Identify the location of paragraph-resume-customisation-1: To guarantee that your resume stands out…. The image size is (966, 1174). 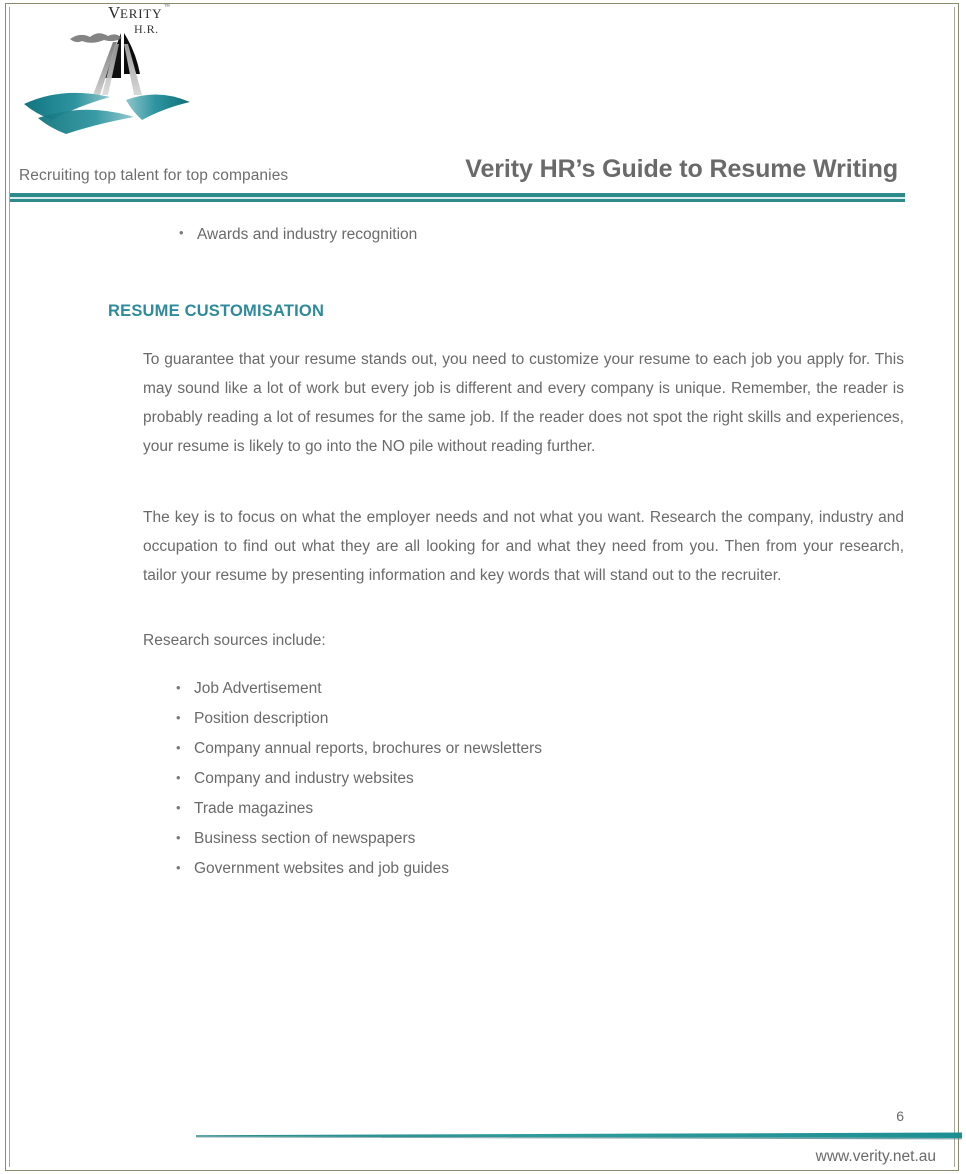
(523, 403).